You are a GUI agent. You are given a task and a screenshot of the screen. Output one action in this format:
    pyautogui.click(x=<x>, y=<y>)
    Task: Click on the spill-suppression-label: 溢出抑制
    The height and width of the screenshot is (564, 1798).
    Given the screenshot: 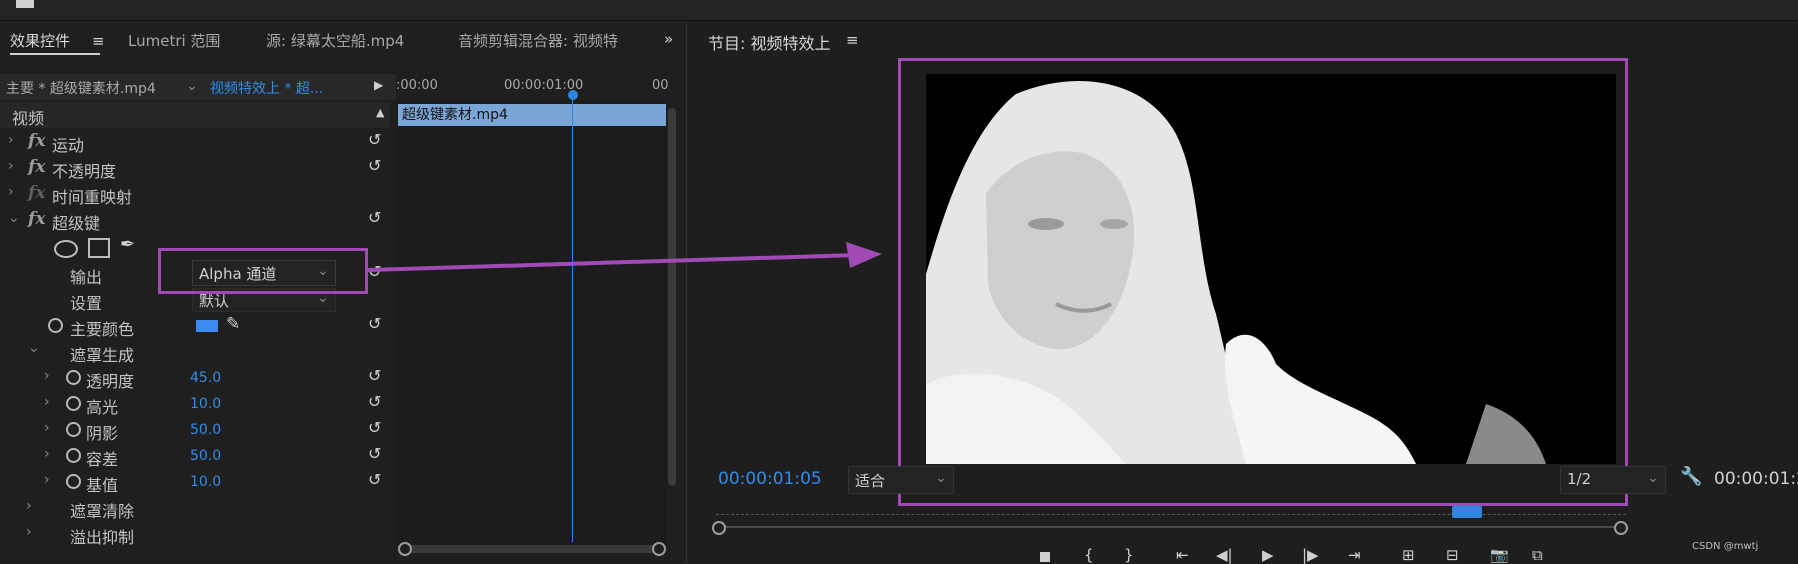 What is the action you would take?
    pyautogui.click(x=102, y=536)
    